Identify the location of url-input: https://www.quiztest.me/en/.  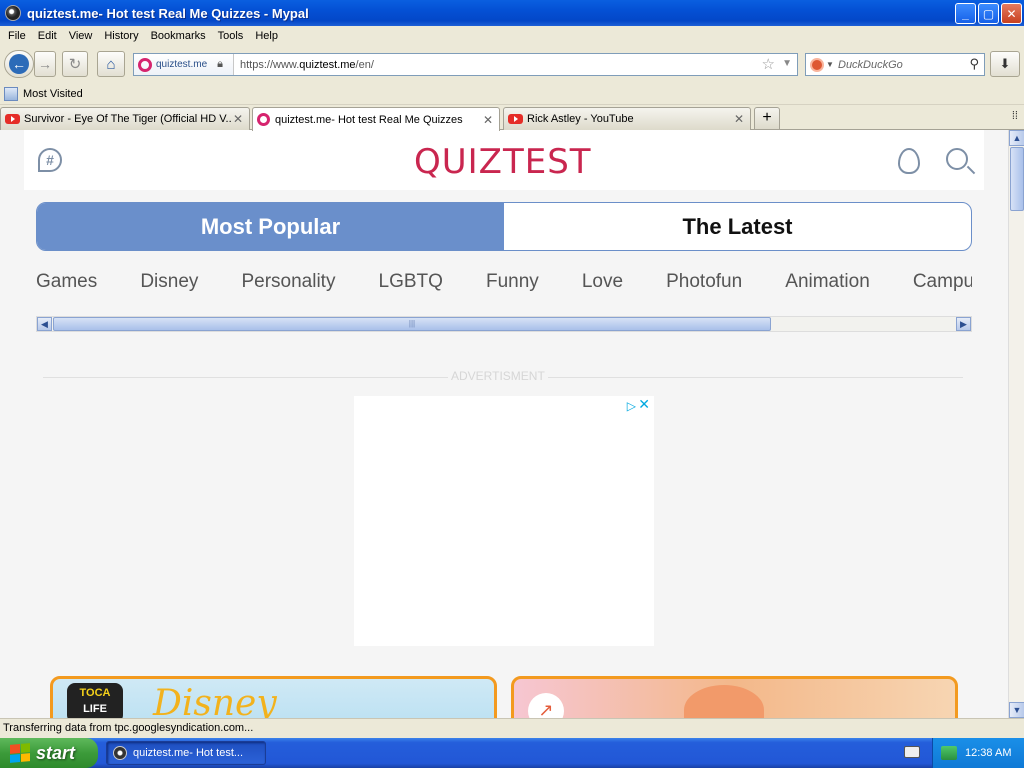
(307, 65).